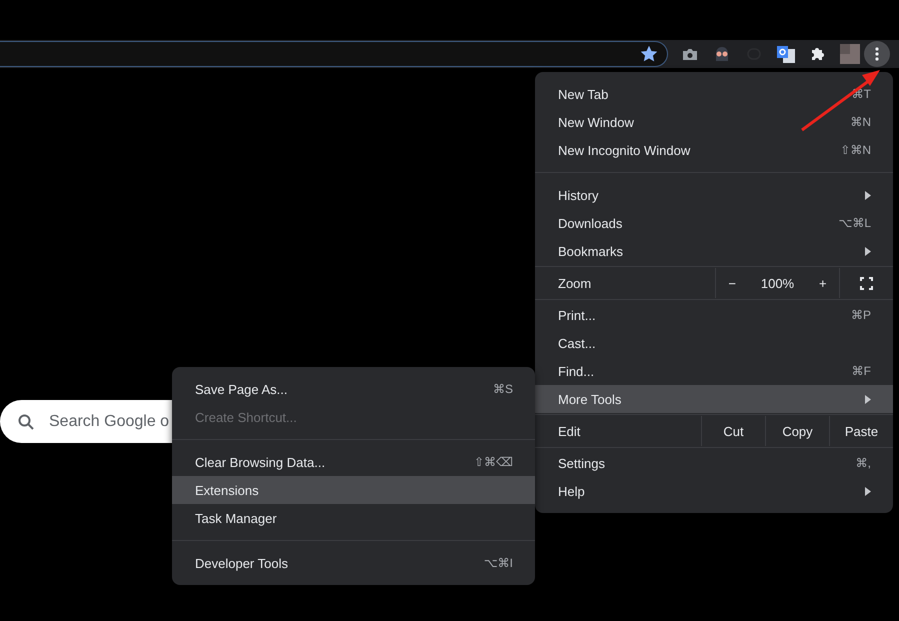 Image resolution: width=899 pixels, height=621 pixels. I want to click on search-placeholder: Search Google o, so click(109, 421).